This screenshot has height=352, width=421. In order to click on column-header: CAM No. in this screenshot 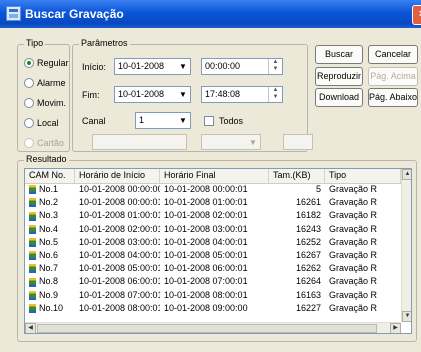, I will do `click(50, 176)`.